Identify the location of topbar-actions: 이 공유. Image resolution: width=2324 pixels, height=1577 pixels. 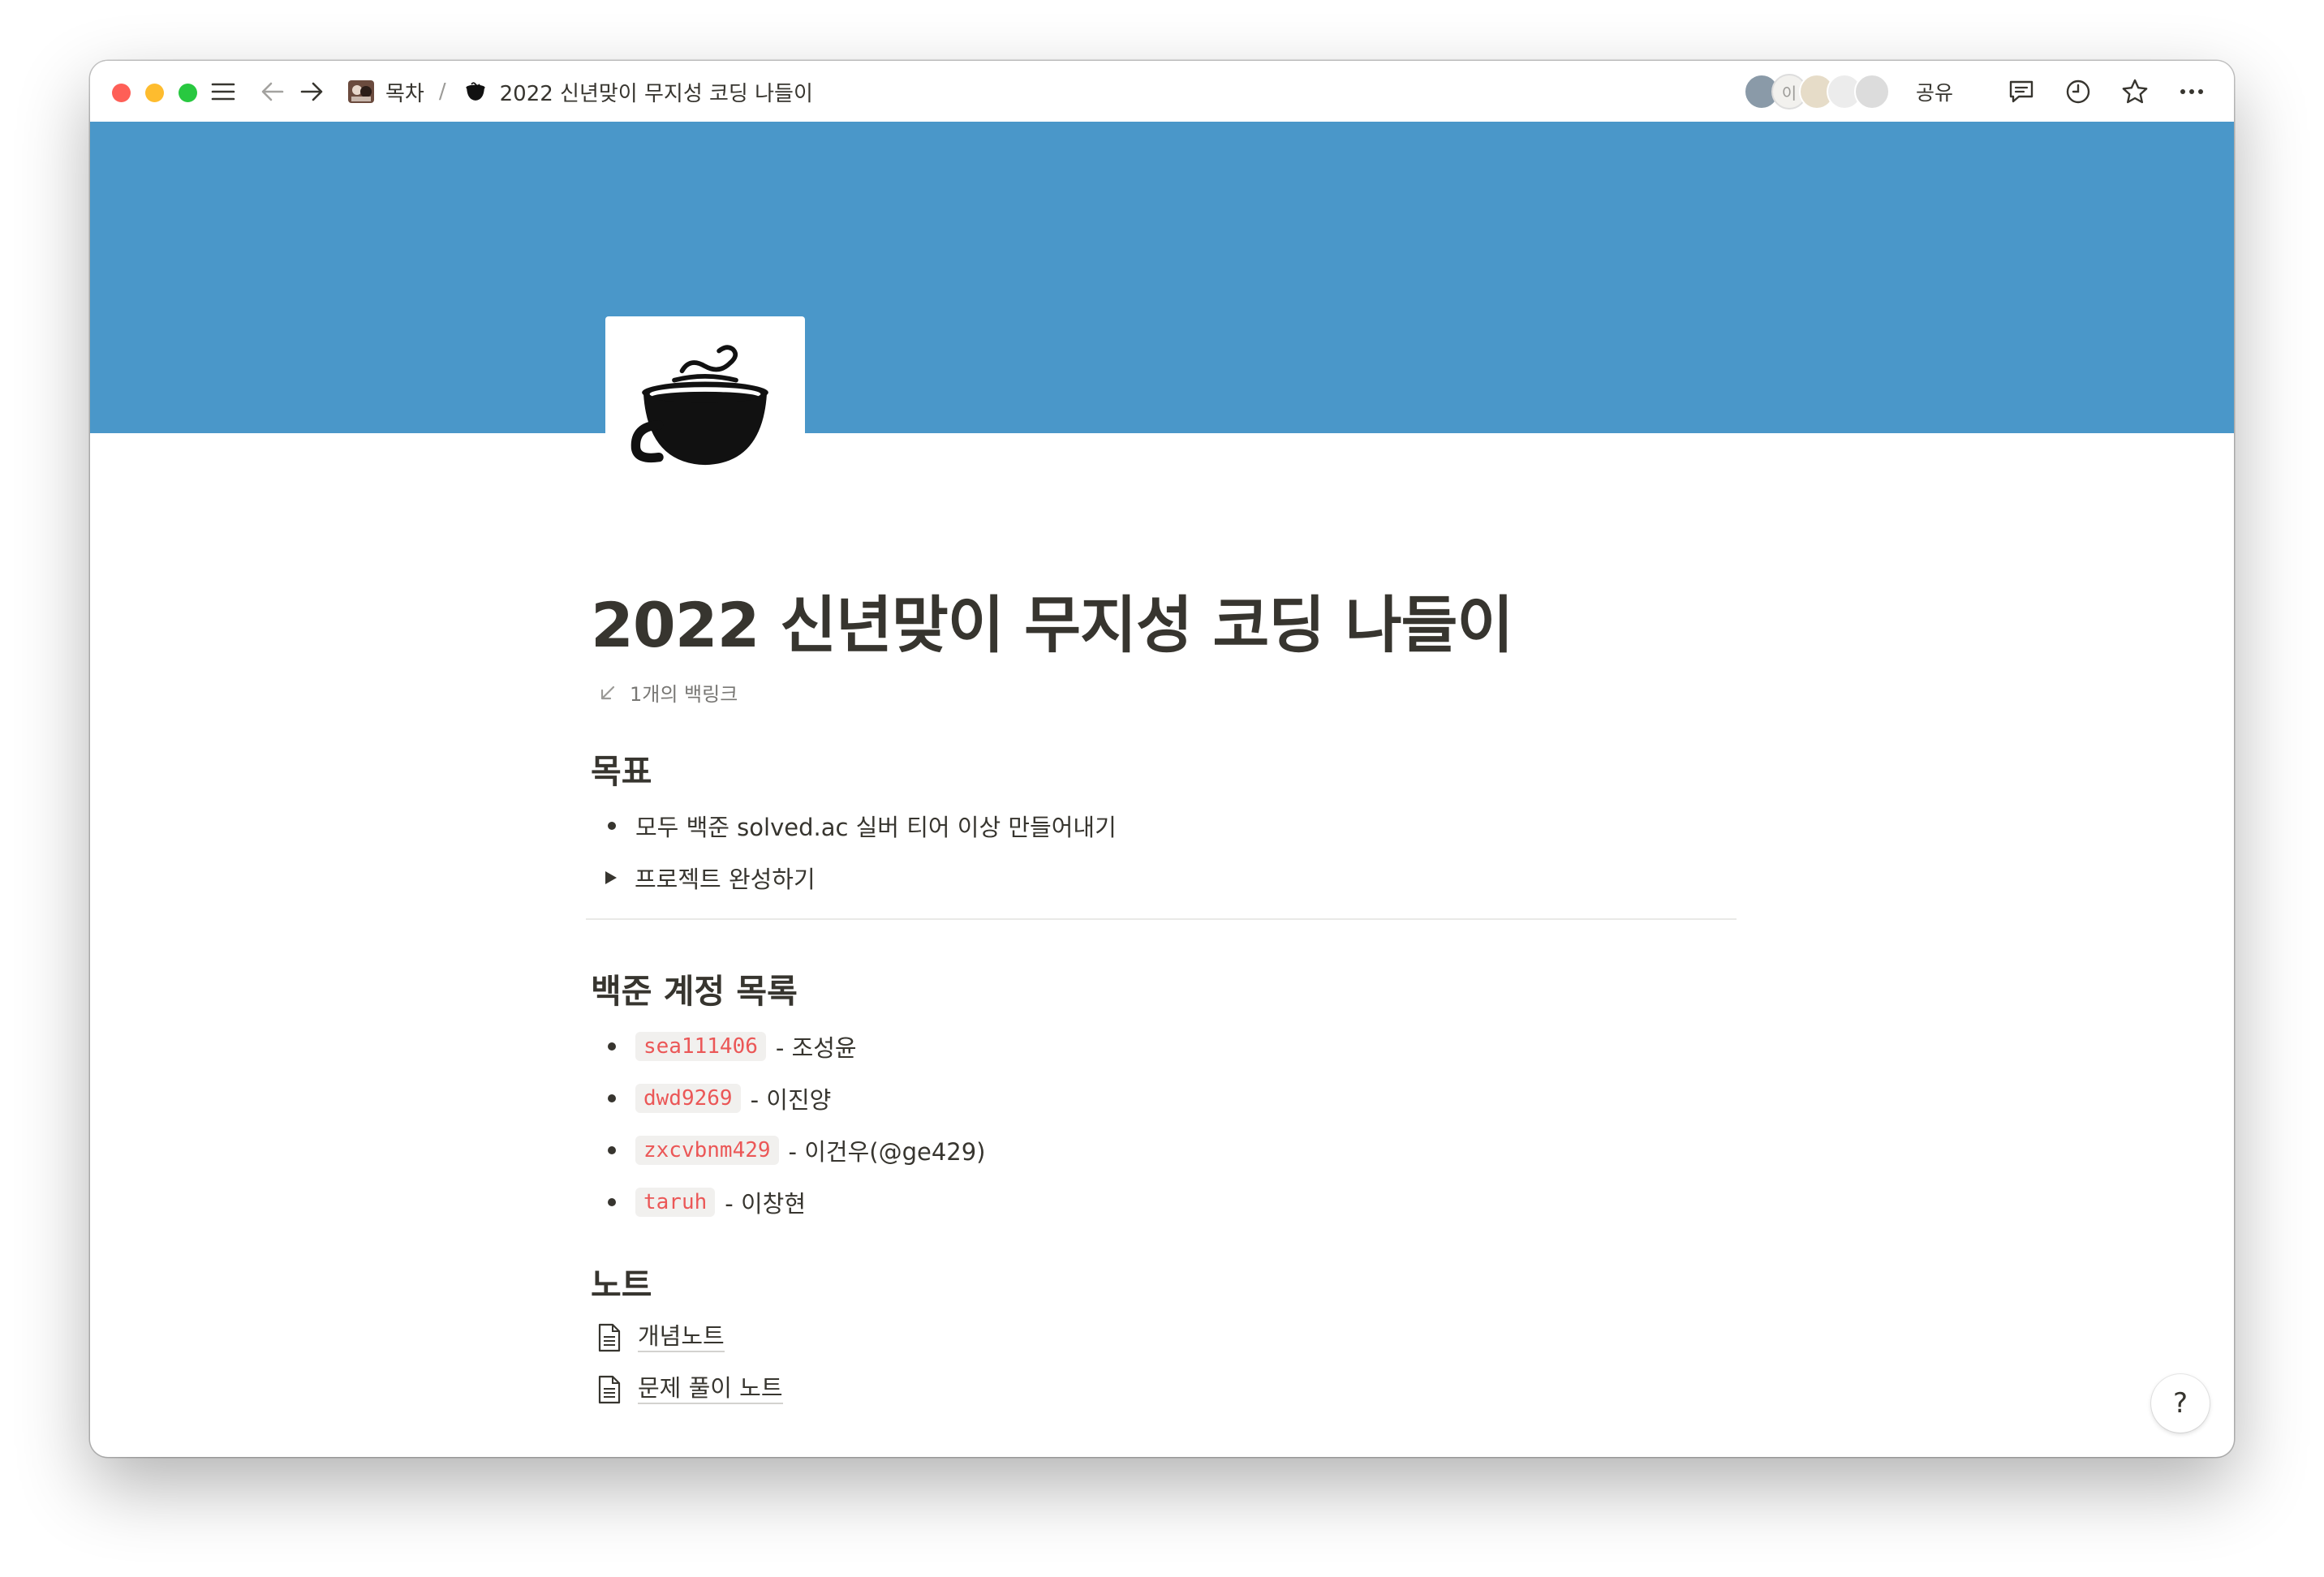
(1976, 91).